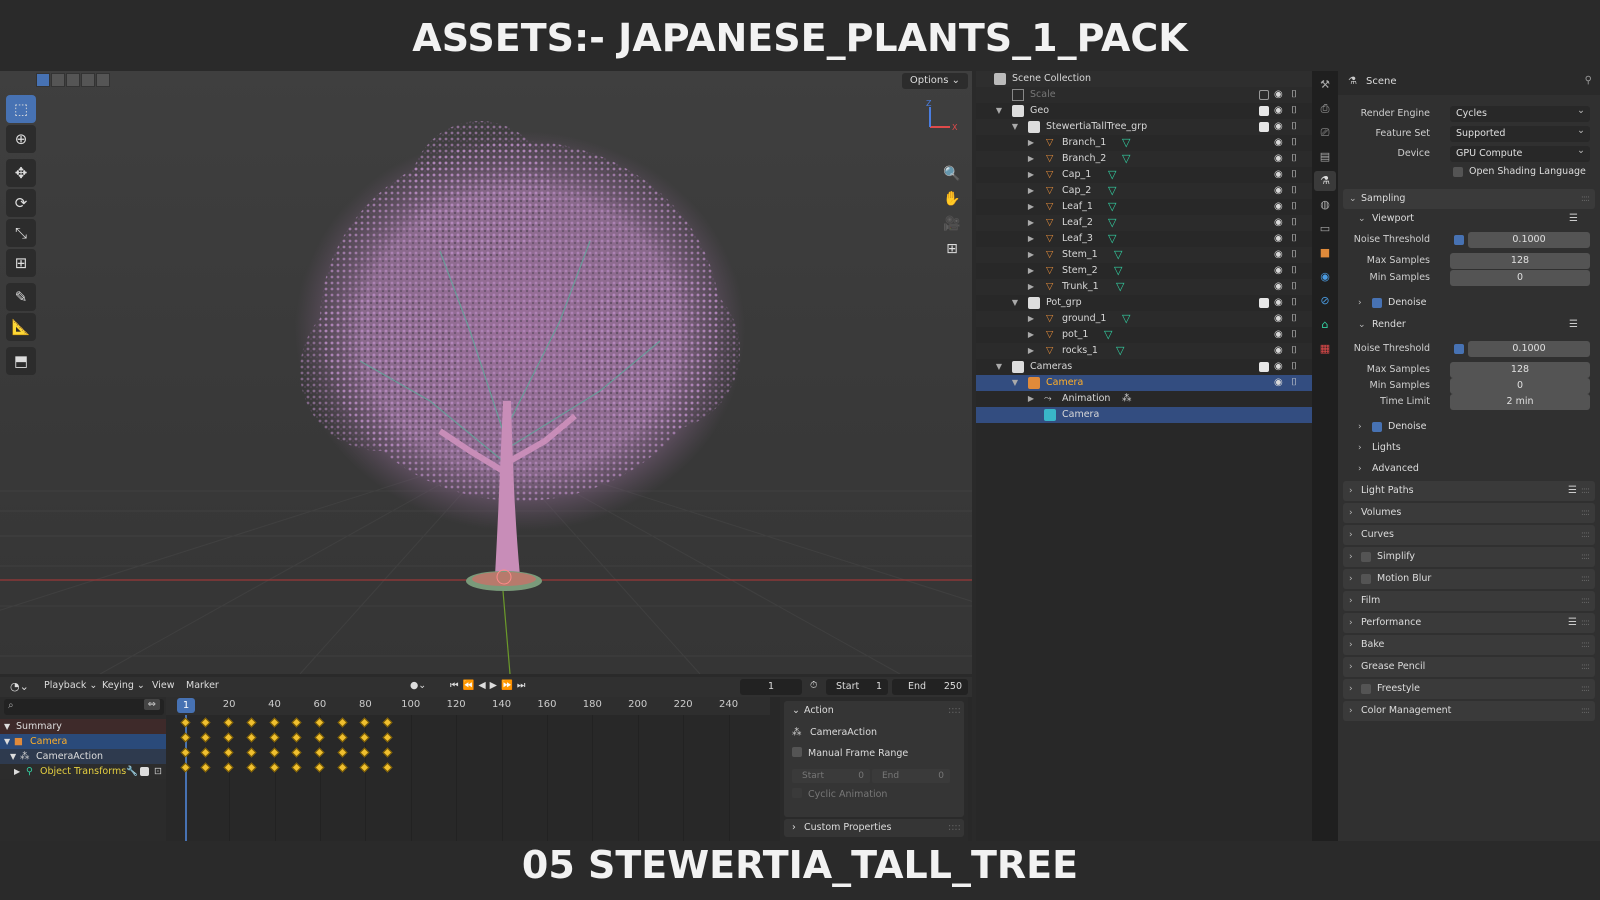 The height and width of the screenshot is (900, 1600). I want to click on time-limit-field: 2 min, so click(1520, 402).